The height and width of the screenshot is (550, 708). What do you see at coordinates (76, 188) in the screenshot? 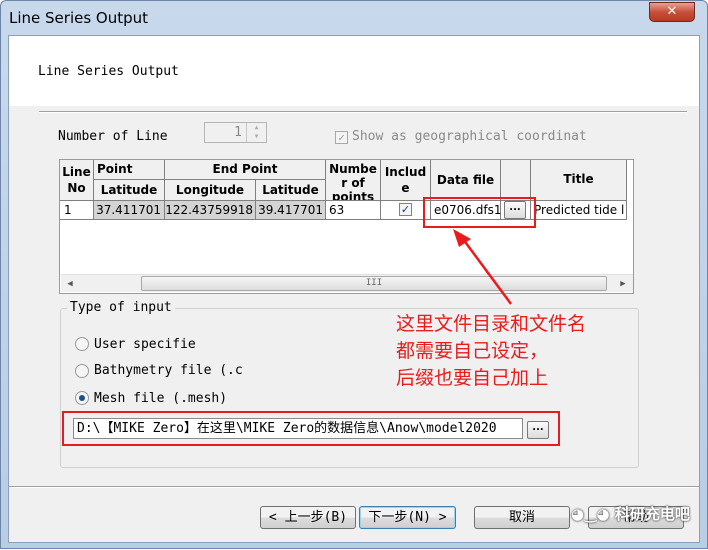
I see `header-line-no-2: No` at bounding box center [76, 188].